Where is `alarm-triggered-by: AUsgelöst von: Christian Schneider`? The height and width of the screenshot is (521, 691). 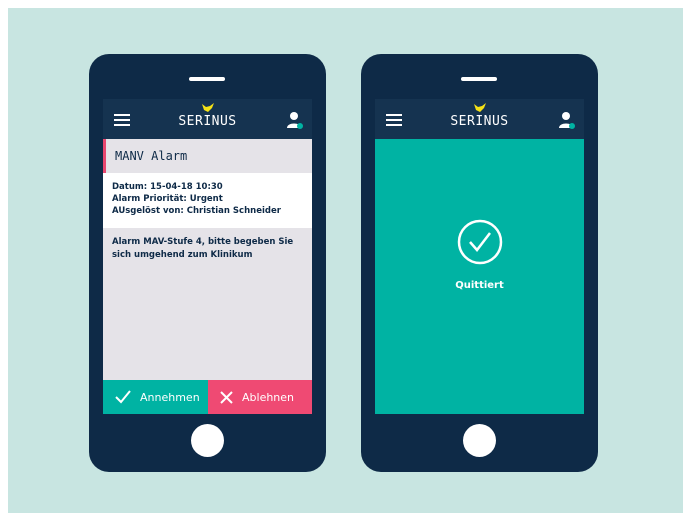 alarm-triggered-by: AUsgelöst von: Christian Schneider is located at coordinates (196, 211).